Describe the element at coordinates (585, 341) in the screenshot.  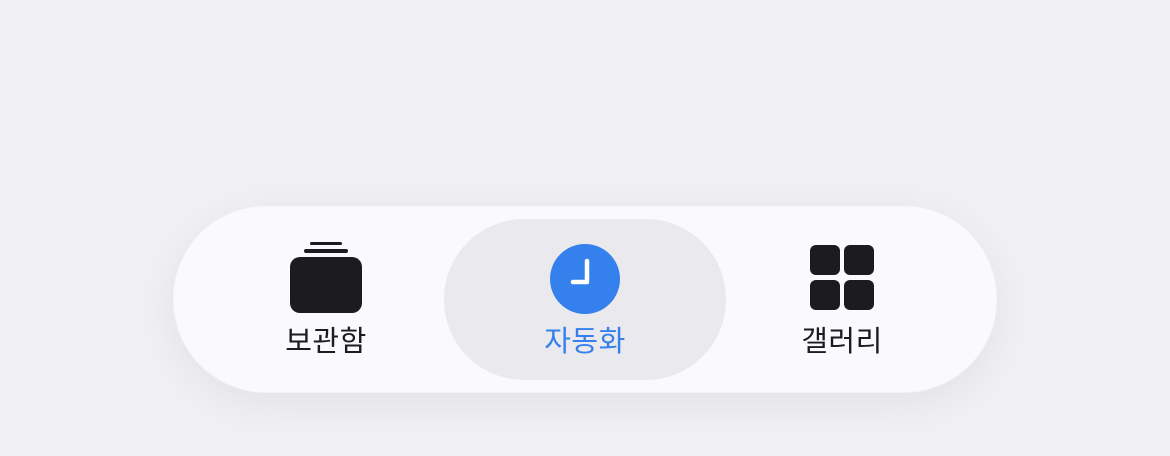
I see `tab-automation-label: 자동화` at that location.